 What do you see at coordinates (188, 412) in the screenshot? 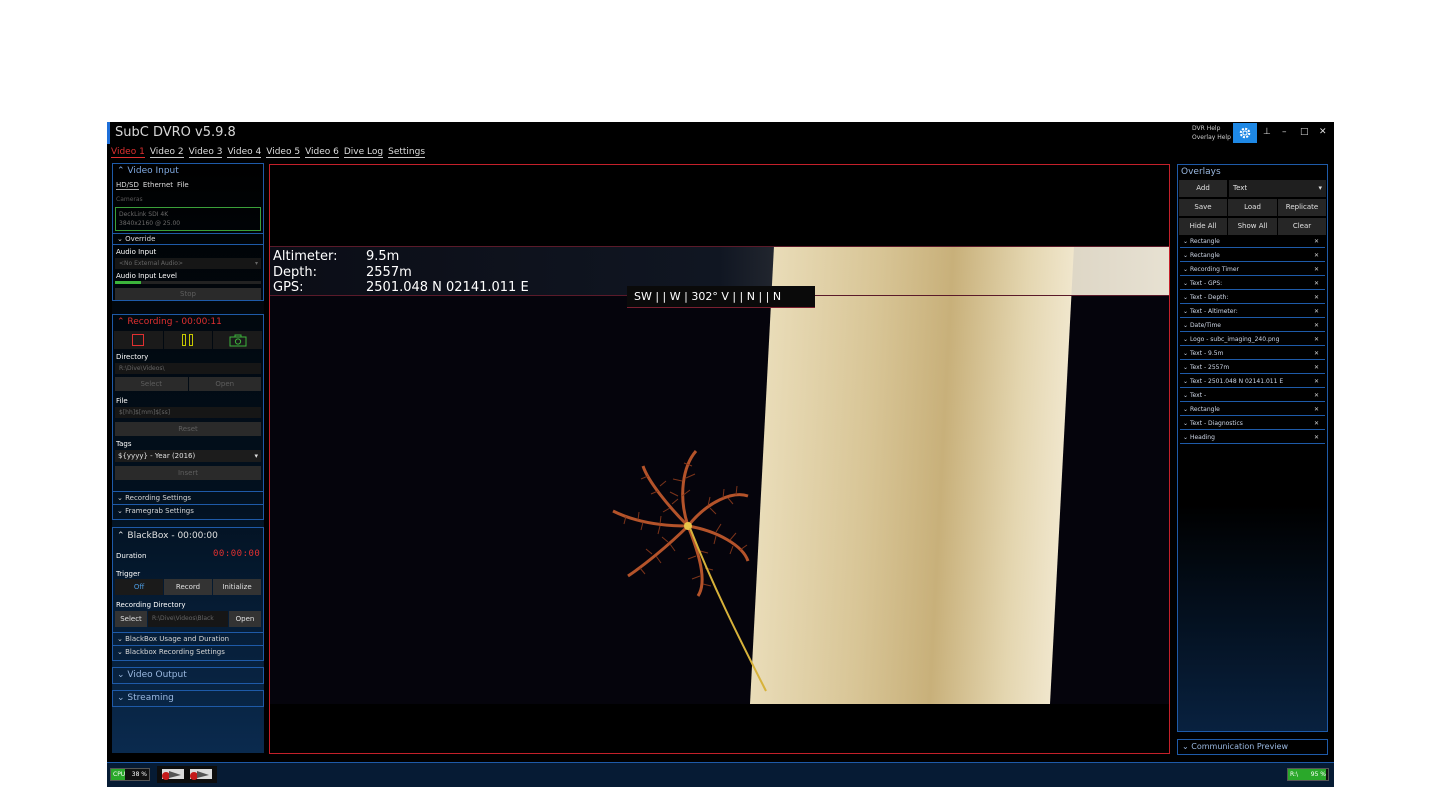
I see `file-name-field: $[hh]$[mm]$[ss]` at bounding box center [188, 412].